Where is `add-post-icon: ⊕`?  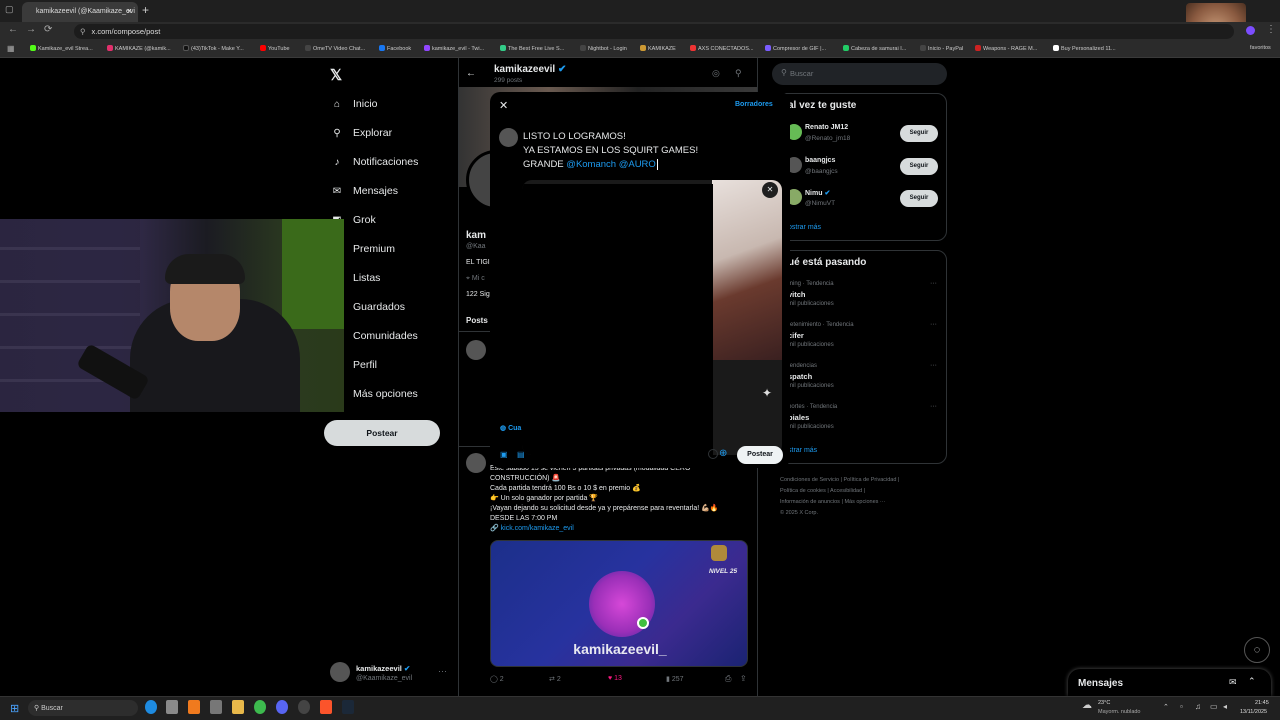
add-post-icon: ⊕ is located at coordinates (723, 453).